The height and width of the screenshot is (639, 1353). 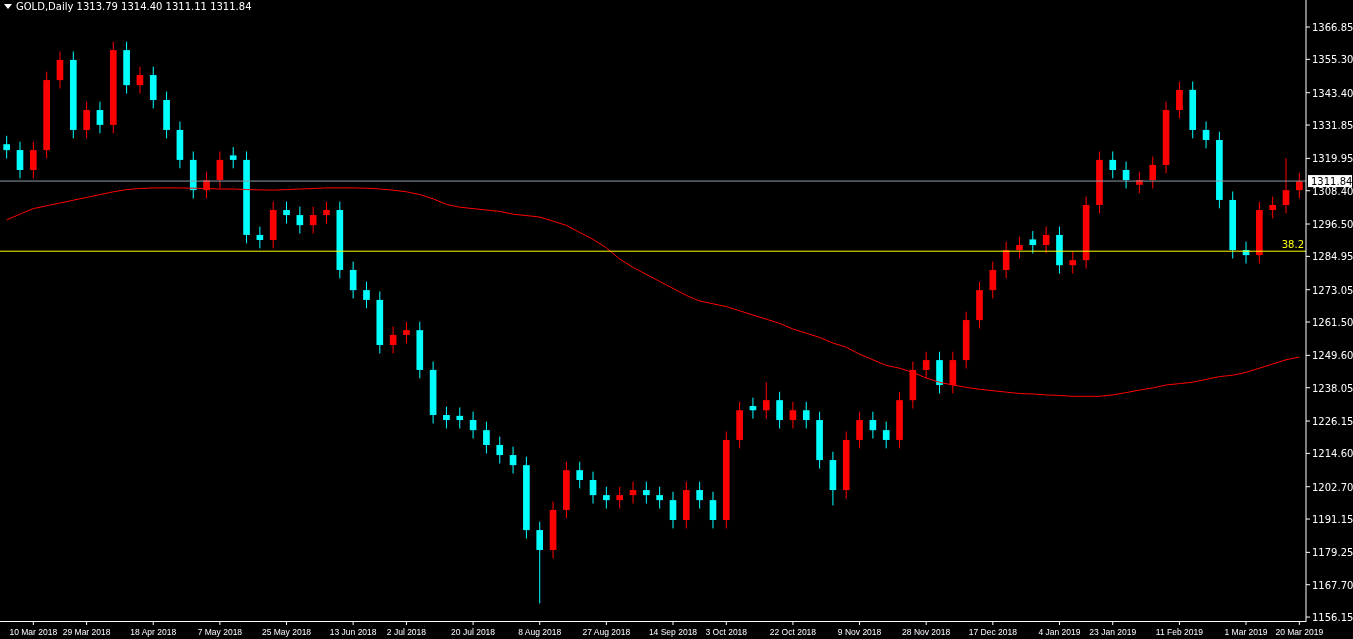 What do you see at coordinates (1332, 487) in the screenshot?
I see `price-label: 1202.70` at bounding box center [1332, 487].